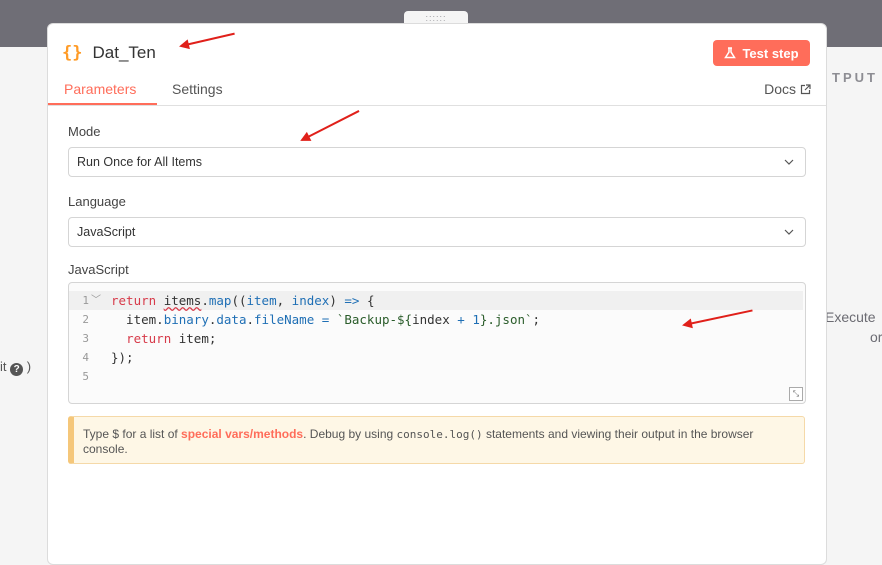 This screenshot has height=565, width=882. I want to click on language-value: JavaScript, so click(106, 232).